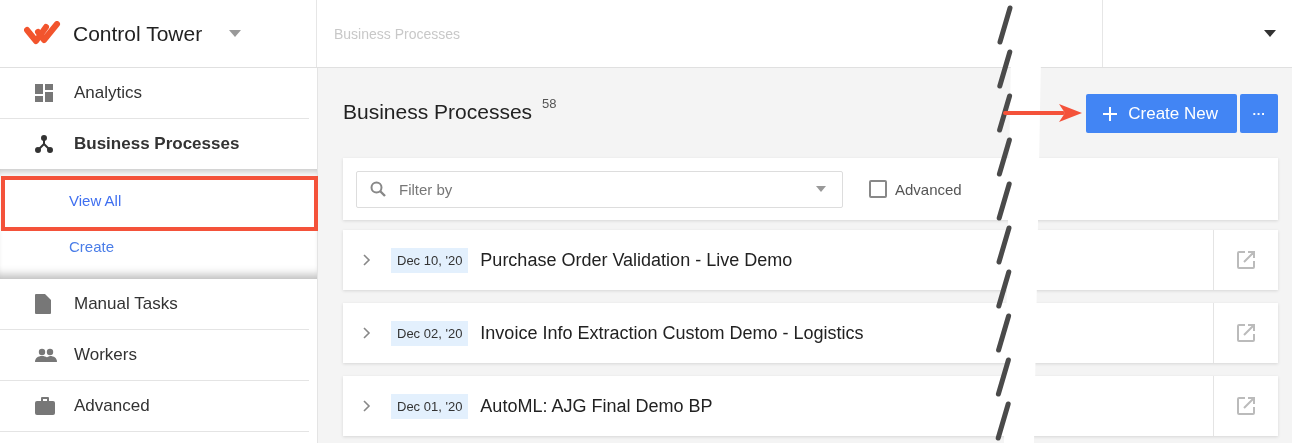 The image size is (1292, 443). I want to click on process-name: Invoice Info Extraction Custom Demo - Logistics, so click(672, 333).